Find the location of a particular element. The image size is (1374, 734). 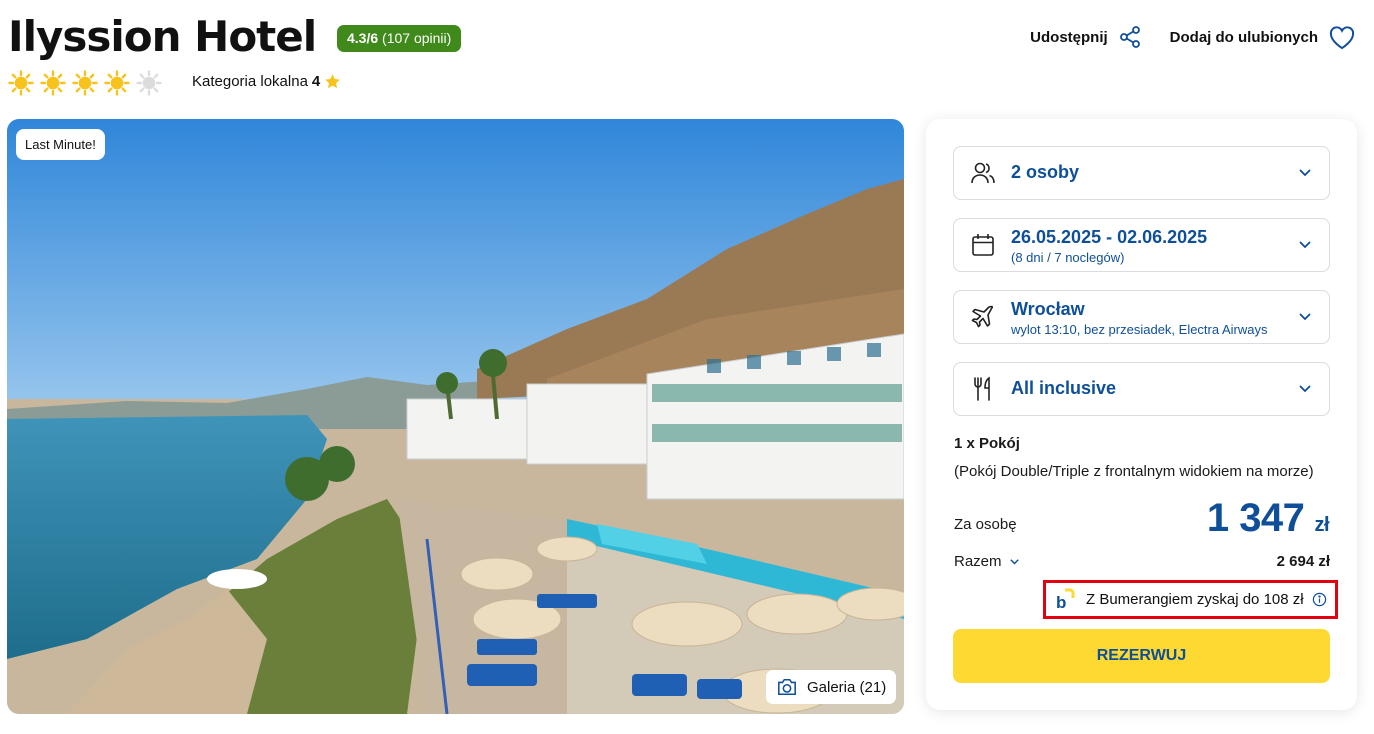

book-button: REZERWUJ is located at coordinates (1141, 656).